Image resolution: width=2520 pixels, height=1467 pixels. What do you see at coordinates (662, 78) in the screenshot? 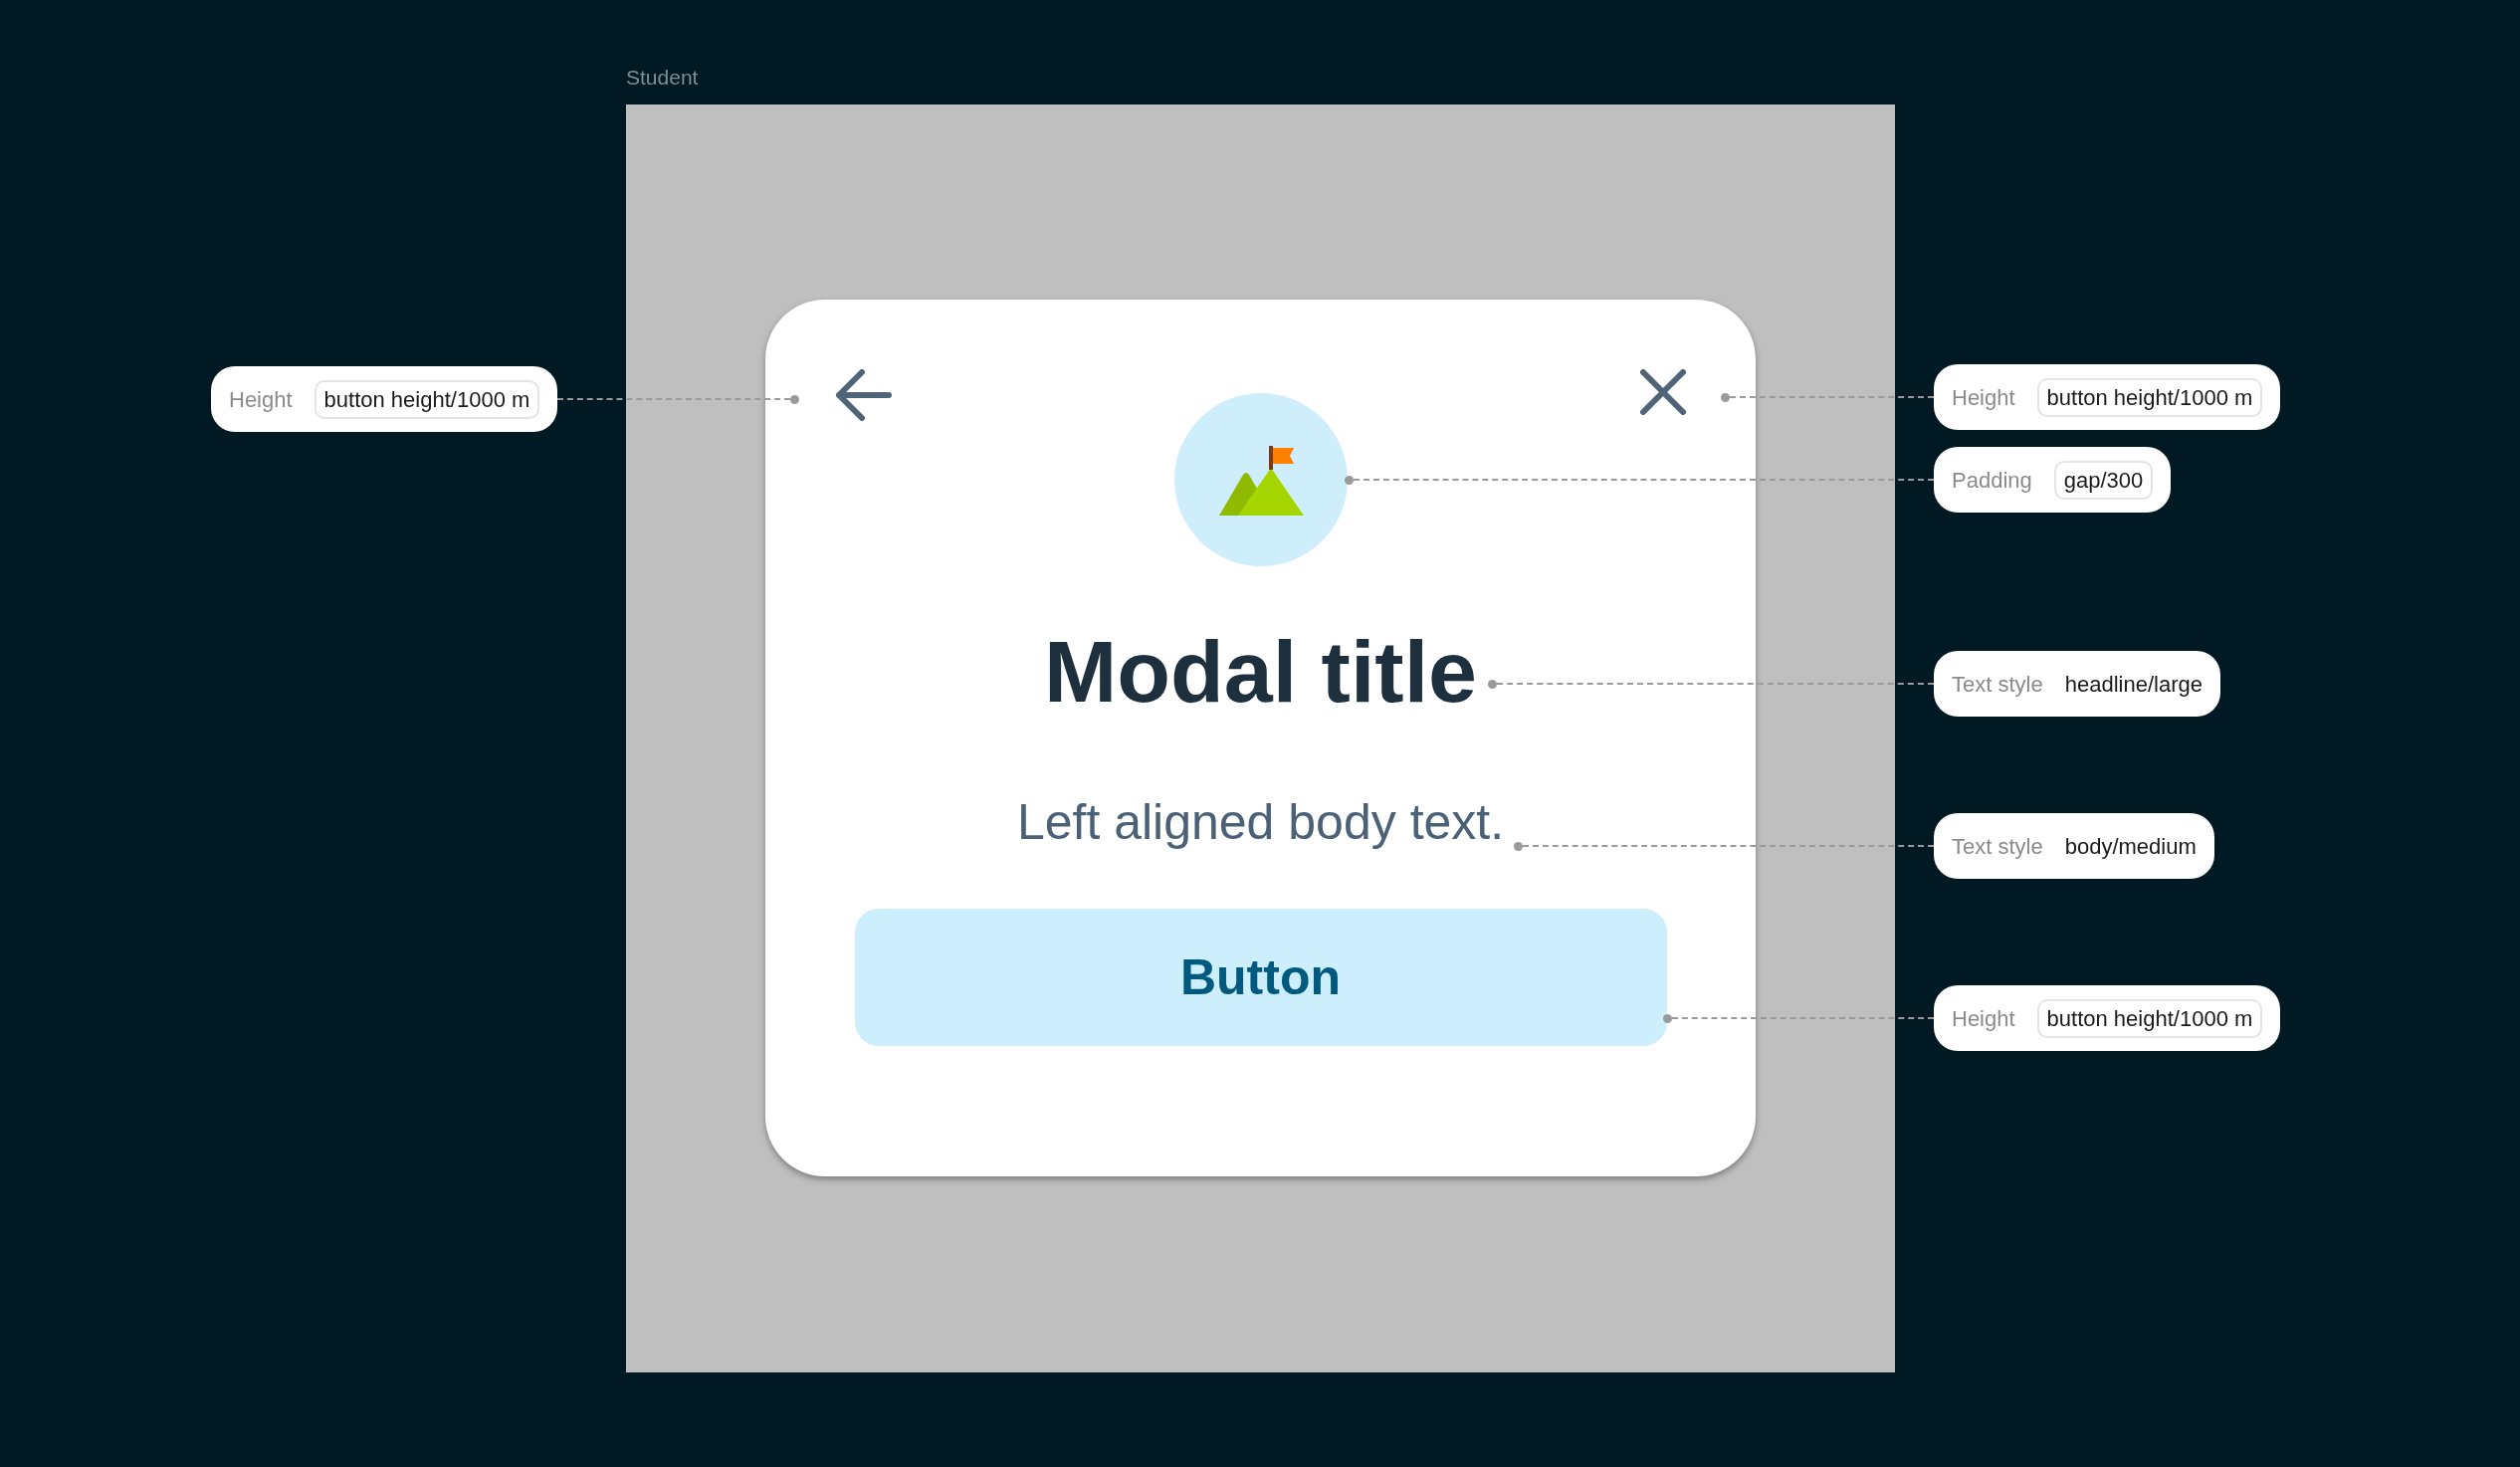
I see `frame-label: Student` at bounding box center [662, 78].